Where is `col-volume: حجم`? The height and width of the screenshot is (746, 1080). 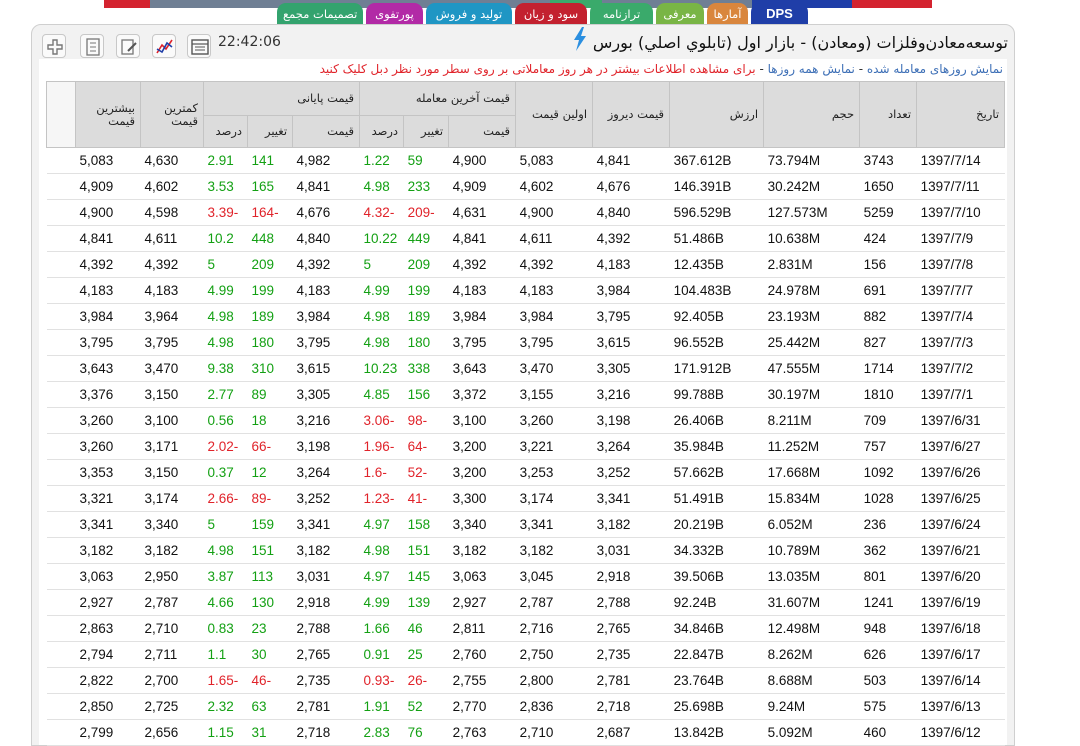 col-volume: حجم is located at coordinates (812, 114).